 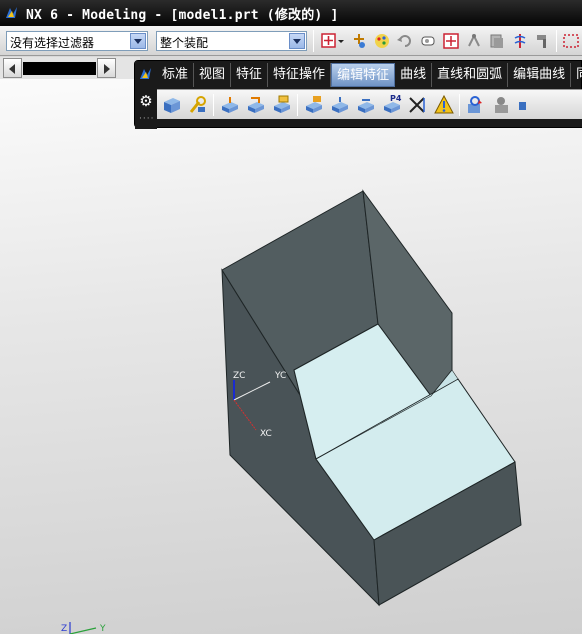 What do you see at coordinates (497, 41) in the screenshot?
I see `copy-icon` at bounding box center [497, 41].